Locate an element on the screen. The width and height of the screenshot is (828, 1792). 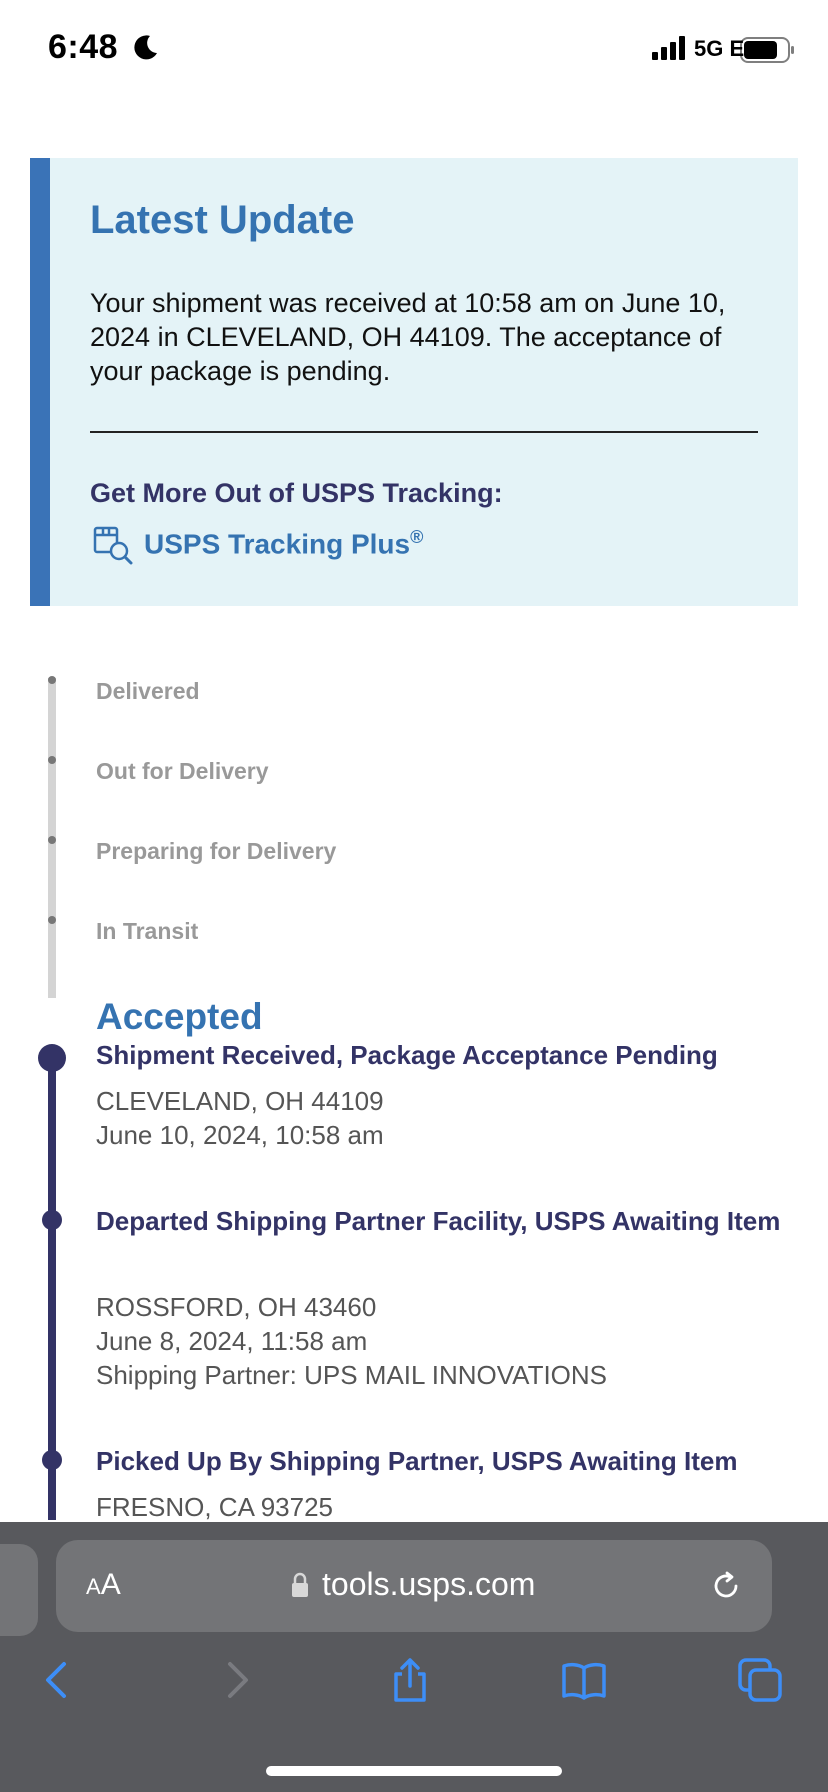
share-icon is located at coordinates (410, 1680).